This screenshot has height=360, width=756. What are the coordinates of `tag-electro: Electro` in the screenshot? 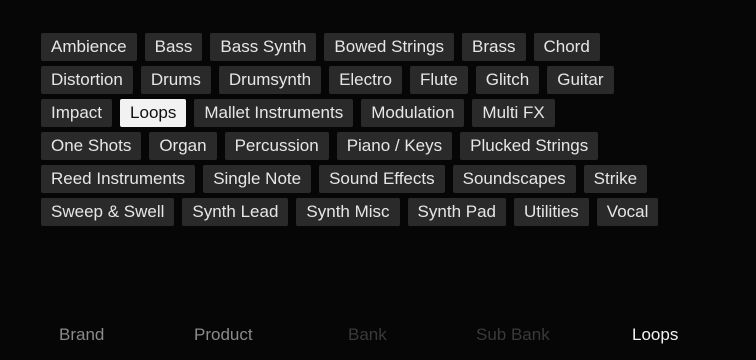 It's located at (365, 80).